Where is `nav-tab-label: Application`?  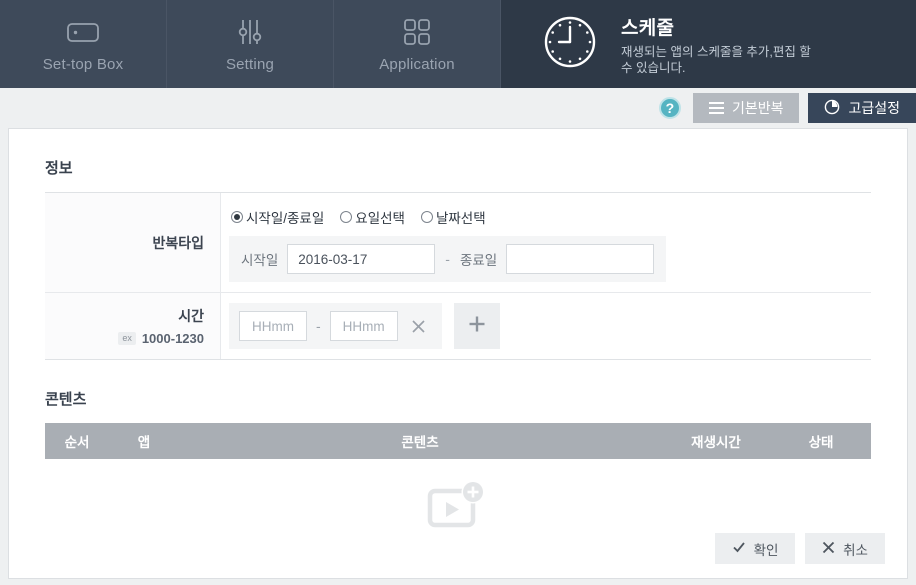 nav-tab-label: Application is located at coordinates (417, 64).